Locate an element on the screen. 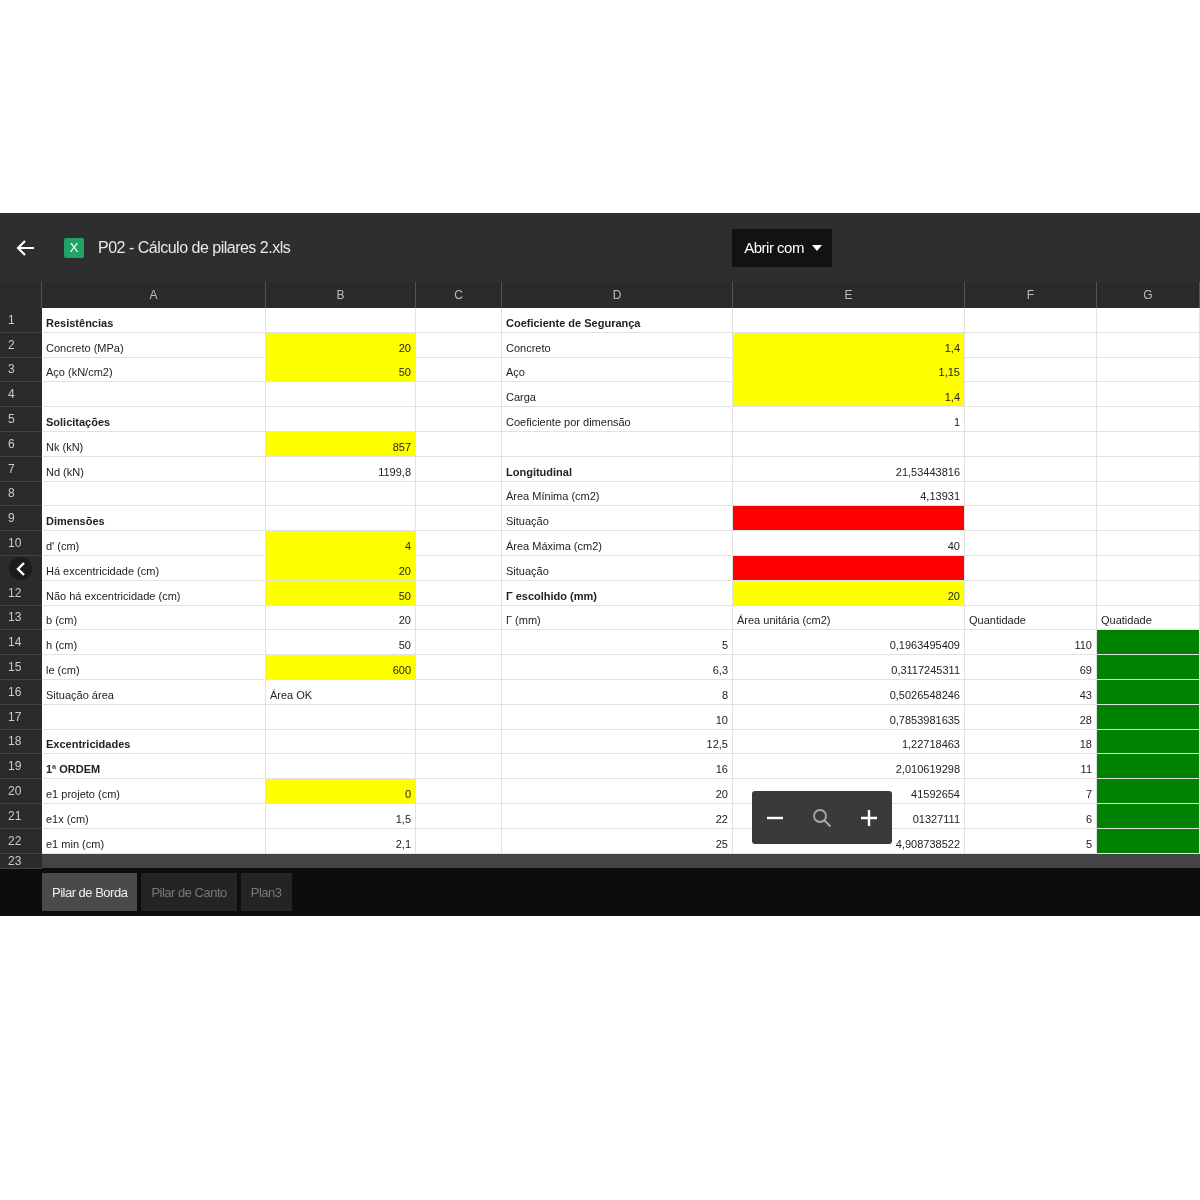  table-cell: Γ (mm) is located at coordinates (617, 618).